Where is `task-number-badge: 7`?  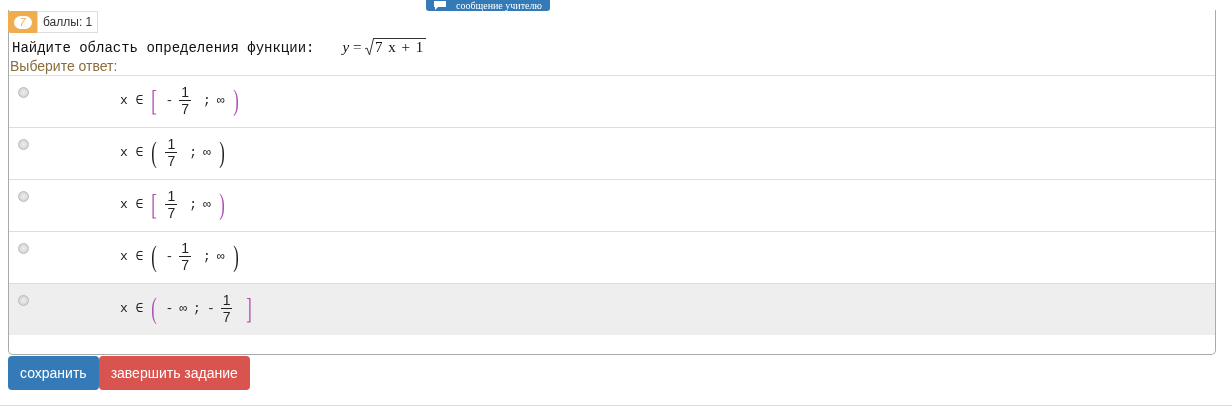
task-number-badge: 7 is located at coordinates (22, 22).